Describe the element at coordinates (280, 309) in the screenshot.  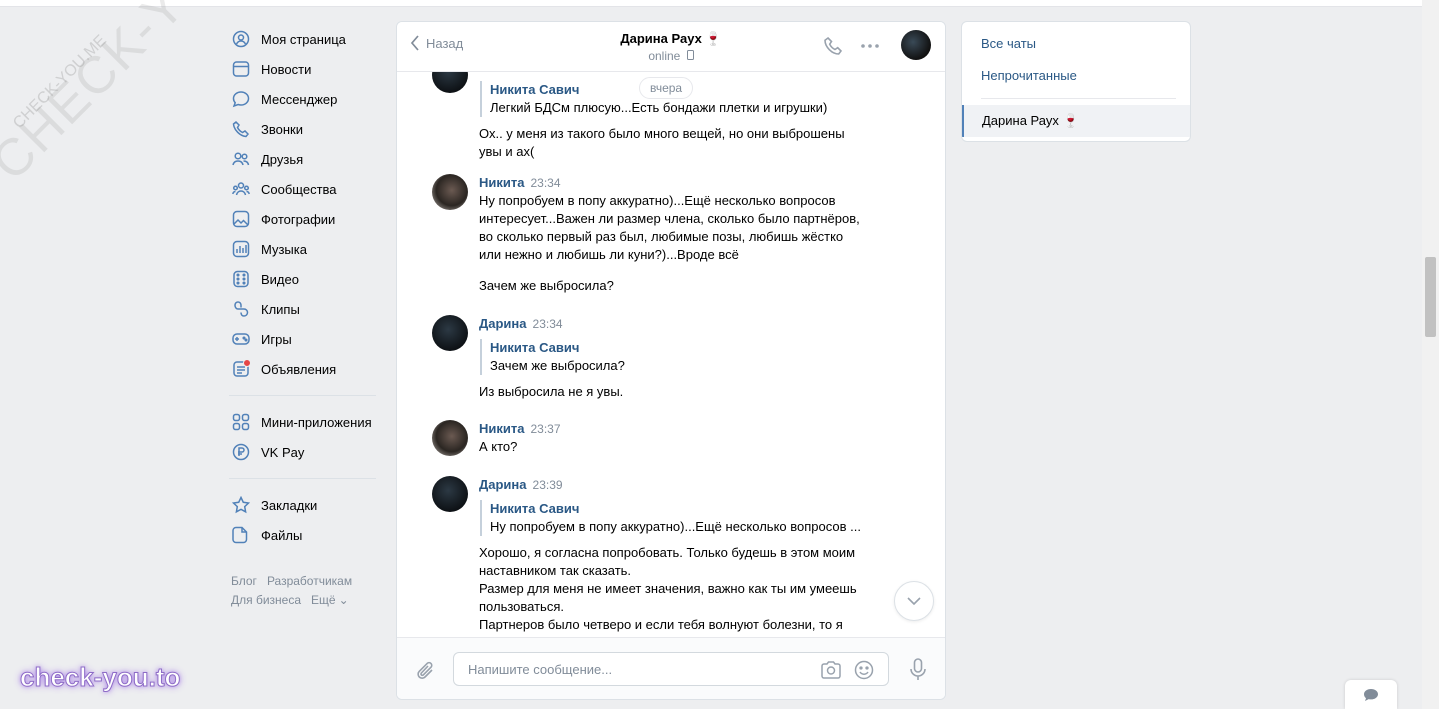
I see `nav-label: Клипы` at that location.